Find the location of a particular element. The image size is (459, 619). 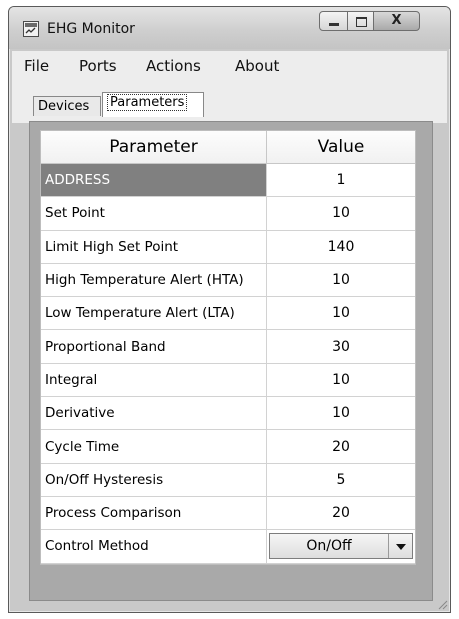

dropdown-separator is located at coordinates (388, 546).